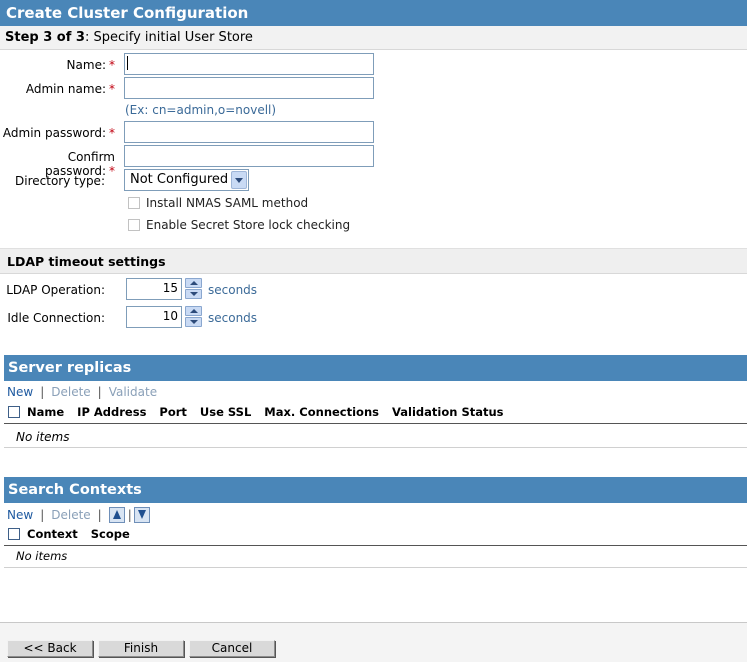 Image resolution: width=747 pixels, height=662 pixels. Describe the element at coordinates (70, 392) in the screenshot. I see `replicas-delete-link: Delete` at that location.